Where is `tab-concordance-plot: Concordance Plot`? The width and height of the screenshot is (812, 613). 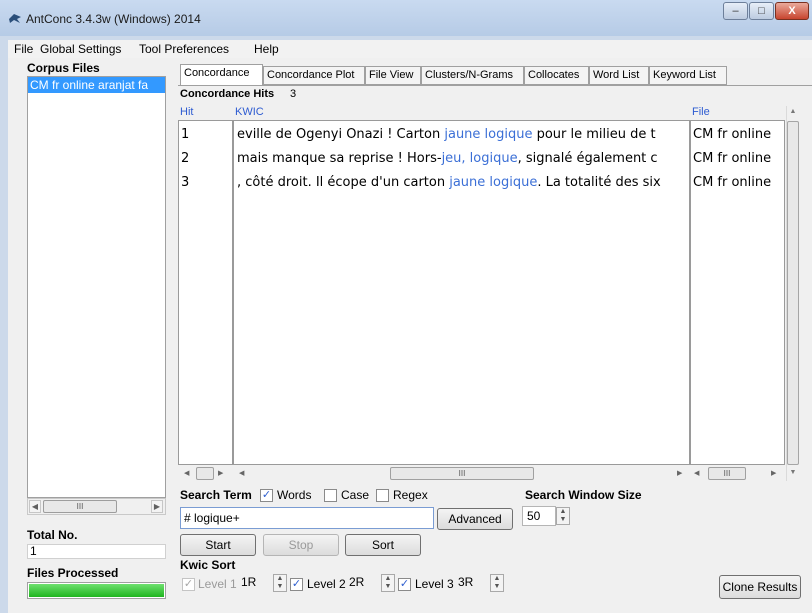
tab-concordance-plot: Concordance Plot is located at coordinates (314, 75).